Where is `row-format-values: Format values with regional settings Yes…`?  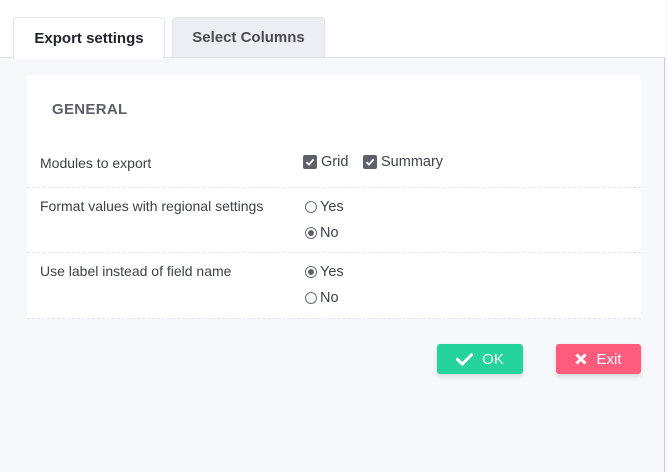 row-format-values: Format values with regional settings Yes… is located at coordinates (334, 220).